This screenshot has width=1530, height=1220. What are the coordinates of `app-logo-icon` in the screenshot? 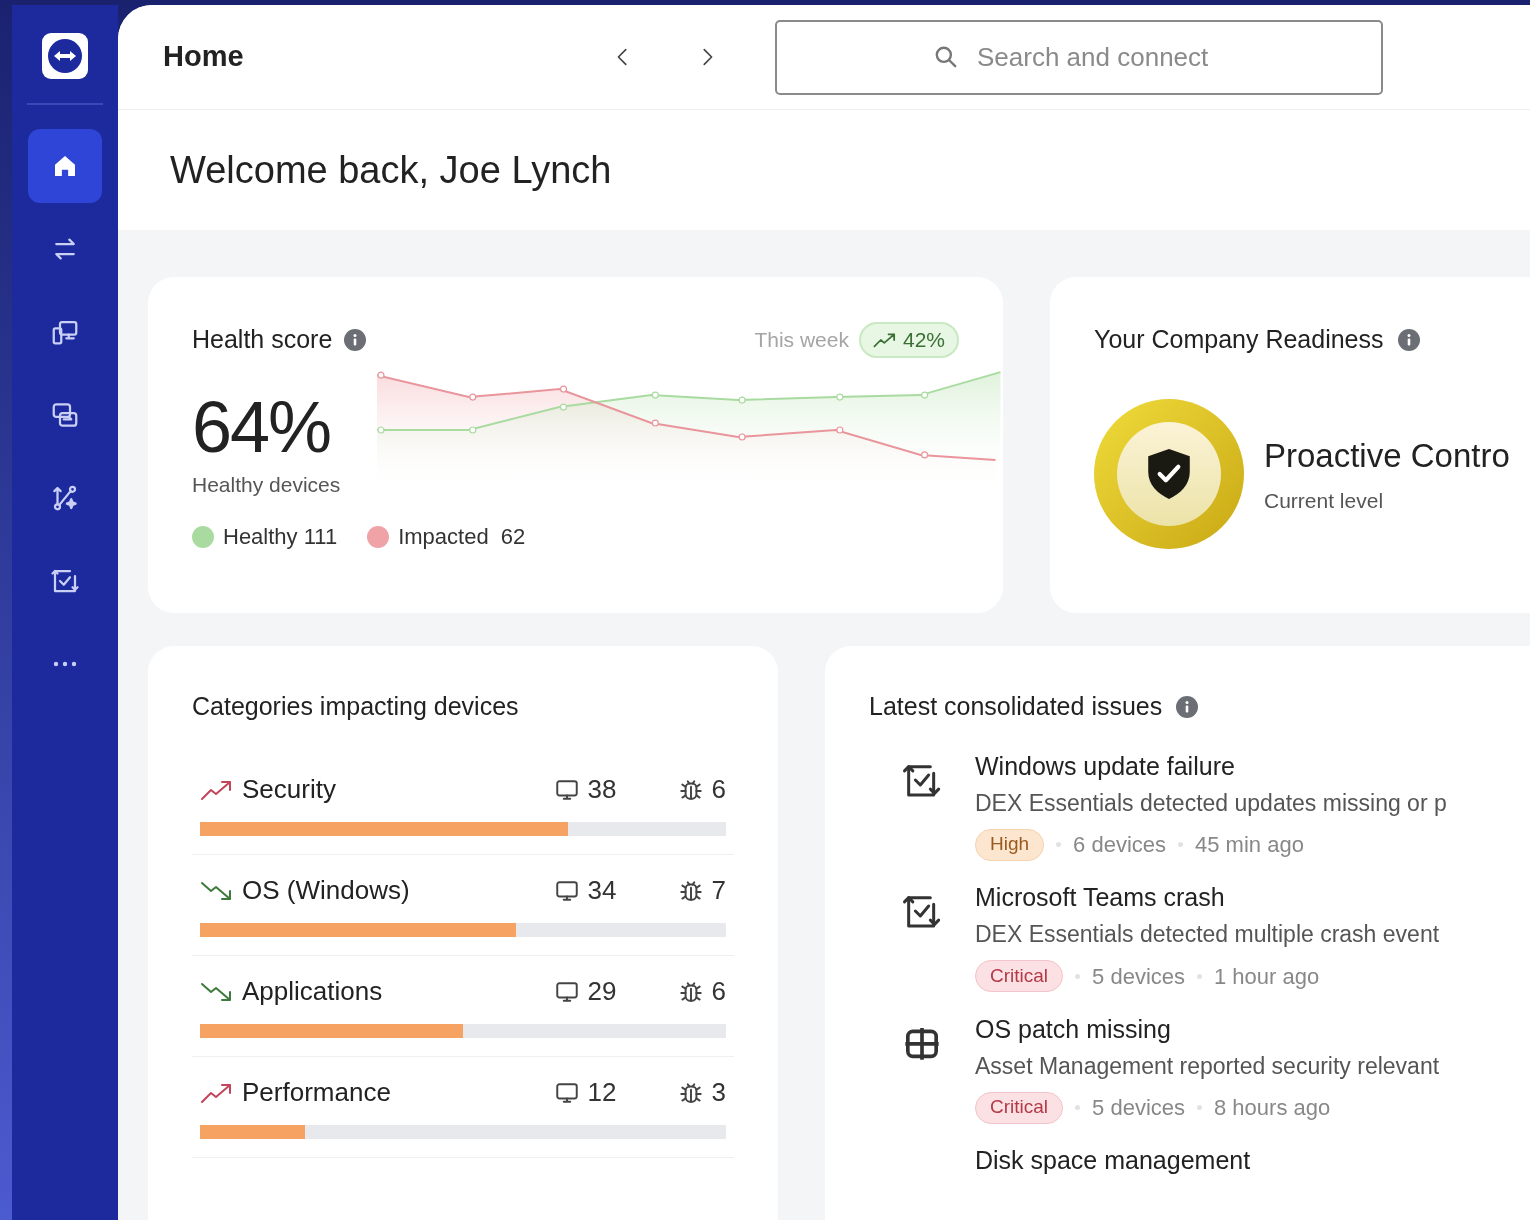 It's located at (65, 56).